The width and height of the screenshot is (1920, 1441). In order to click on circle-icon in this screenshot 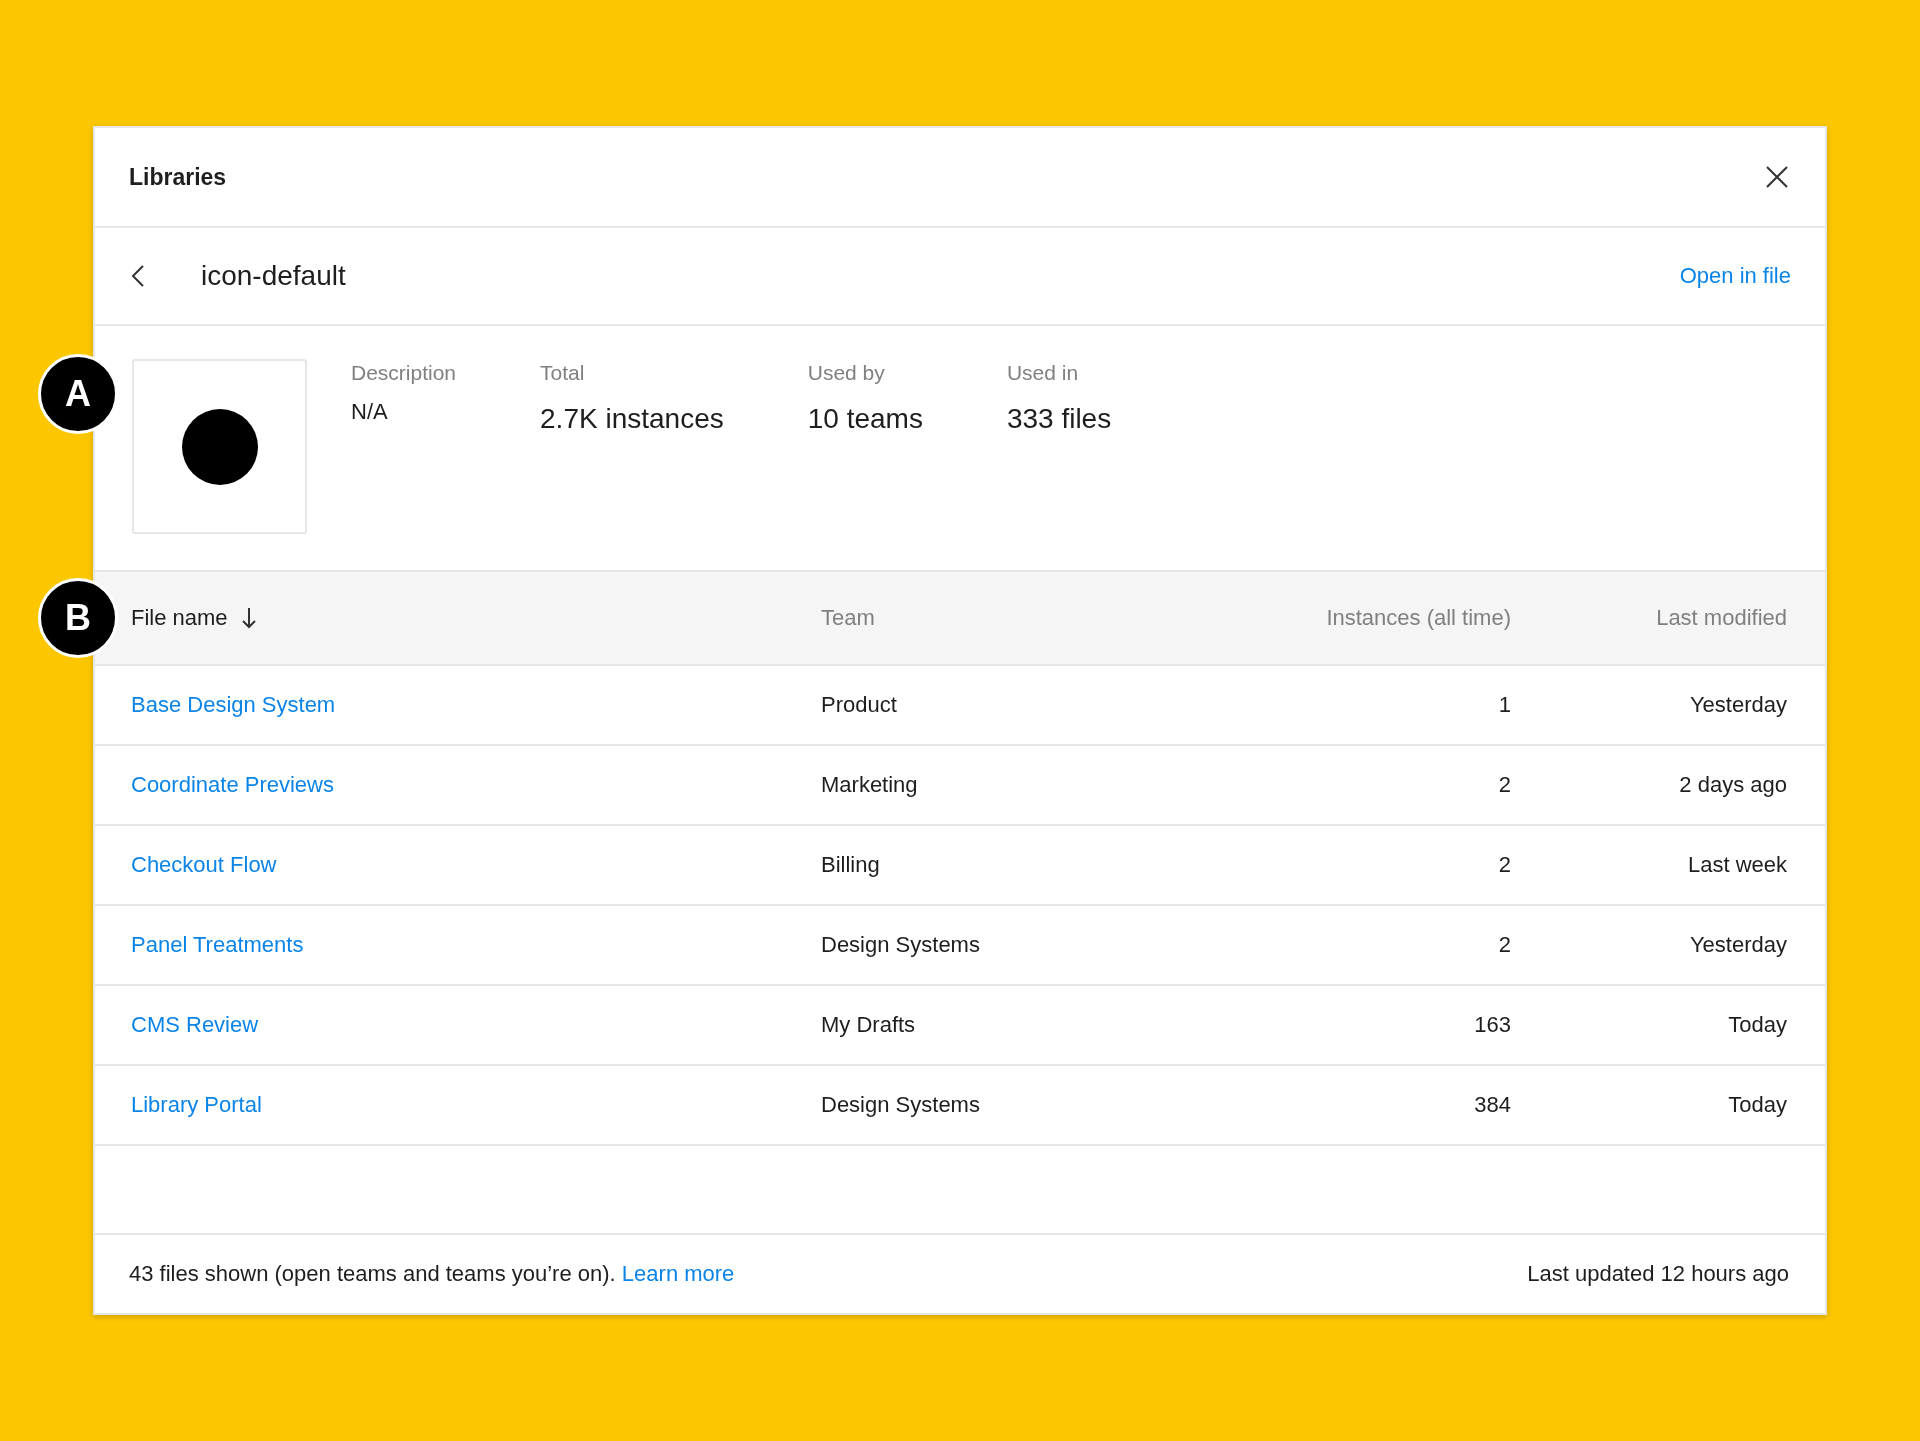, I will do `click(219, 446)`.